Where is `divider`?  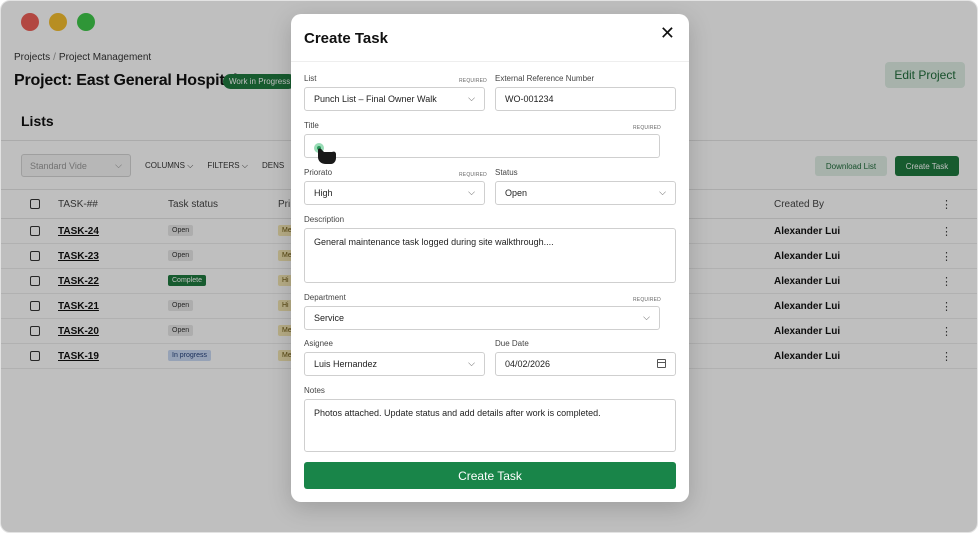 divider is located at coordinates (490, 61).